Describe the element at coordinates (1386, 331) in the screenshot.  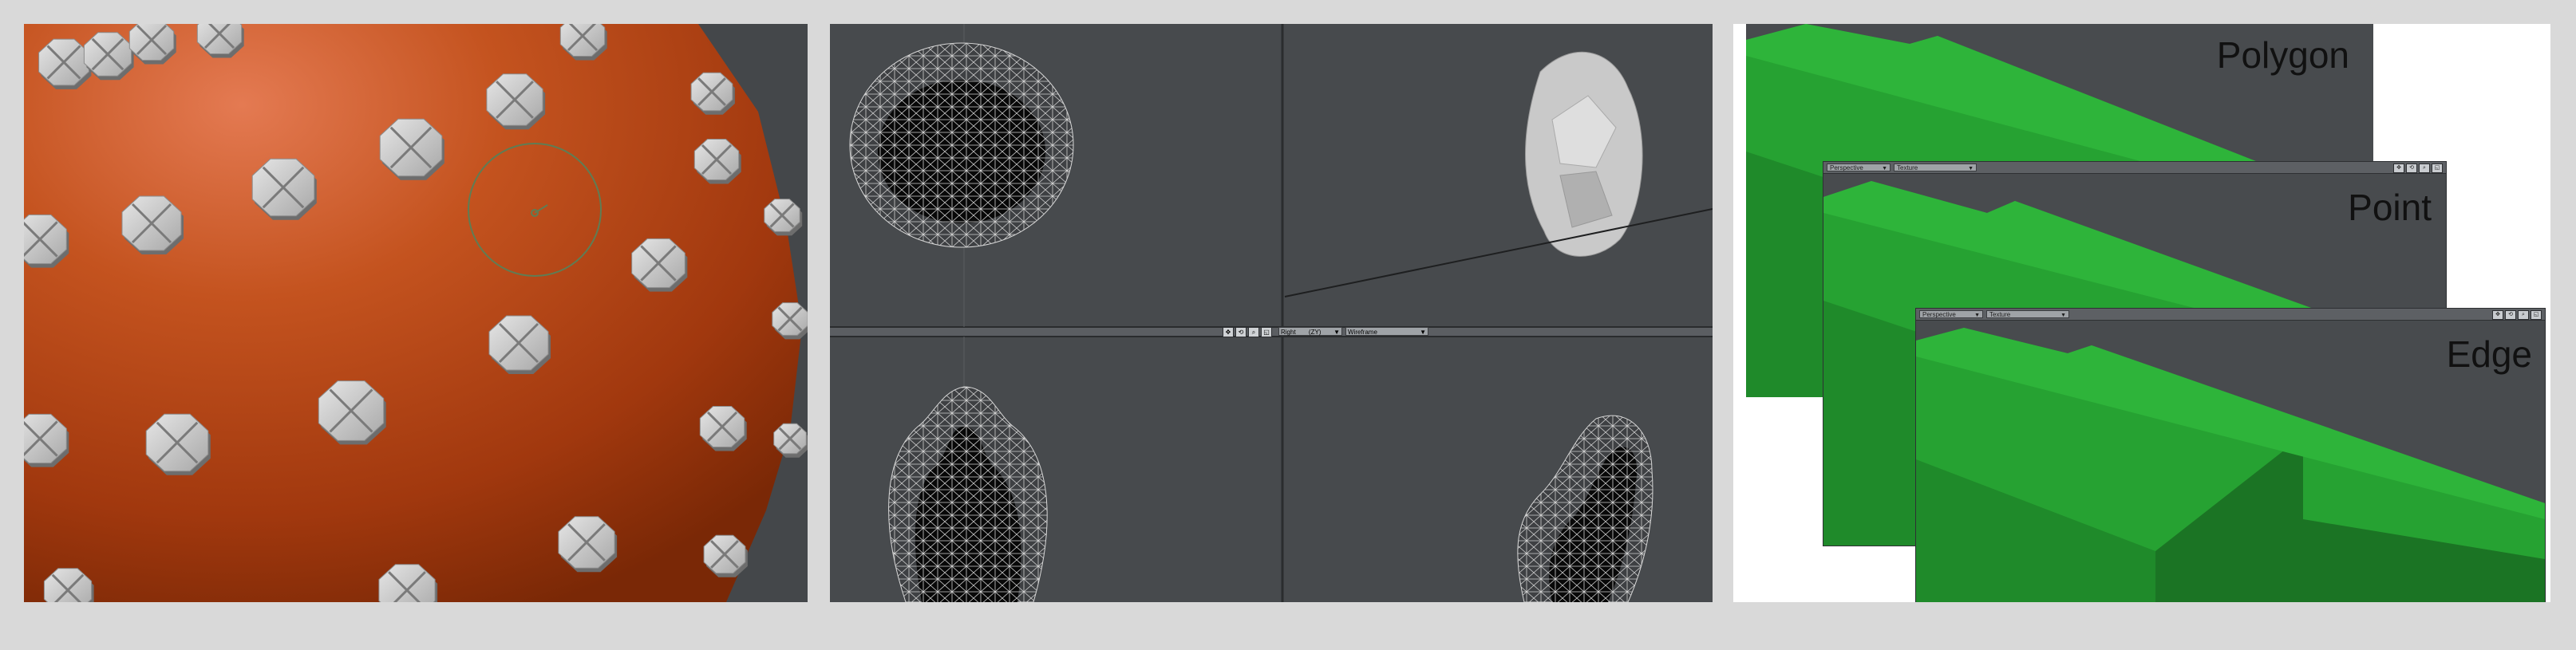
I see `render-mode-dropdown: Wireframe ▼` at that location.